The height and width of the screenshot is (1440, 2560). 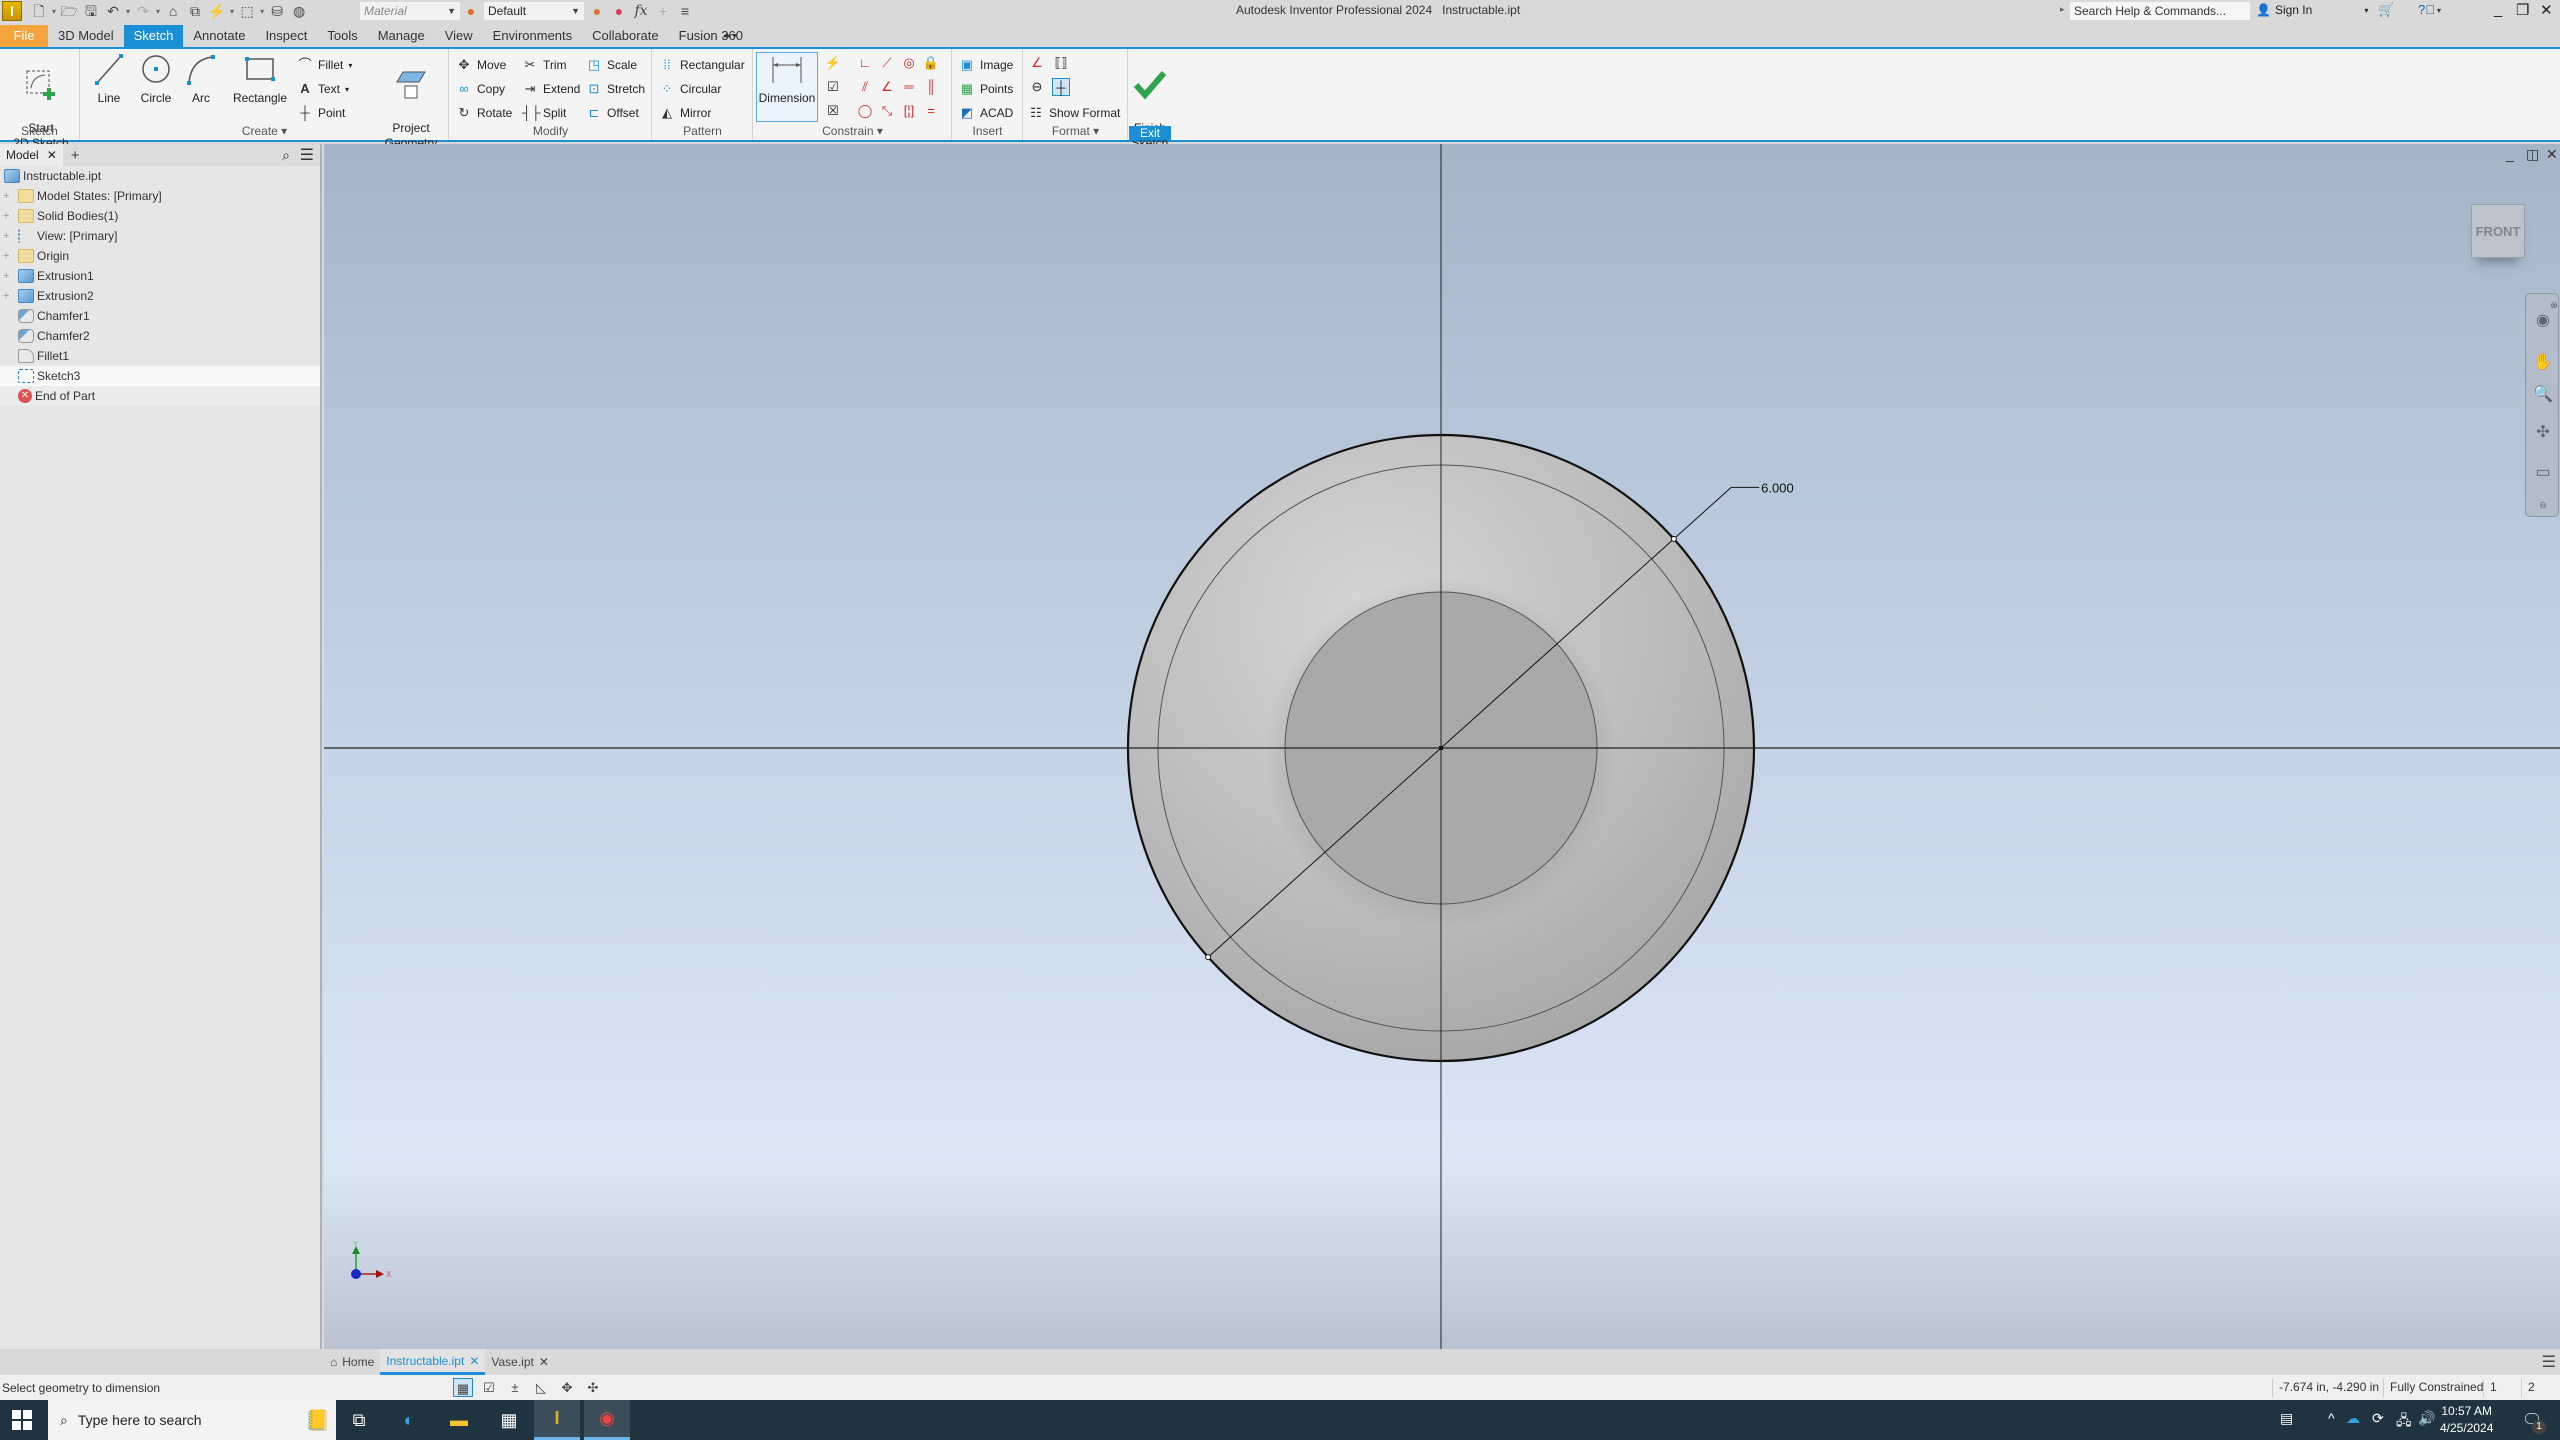 What do you see at coordinates (2286, 1418) in the screenshot?
I see `news-widget-icon: ▤` at bounding box center [2286, 1418].